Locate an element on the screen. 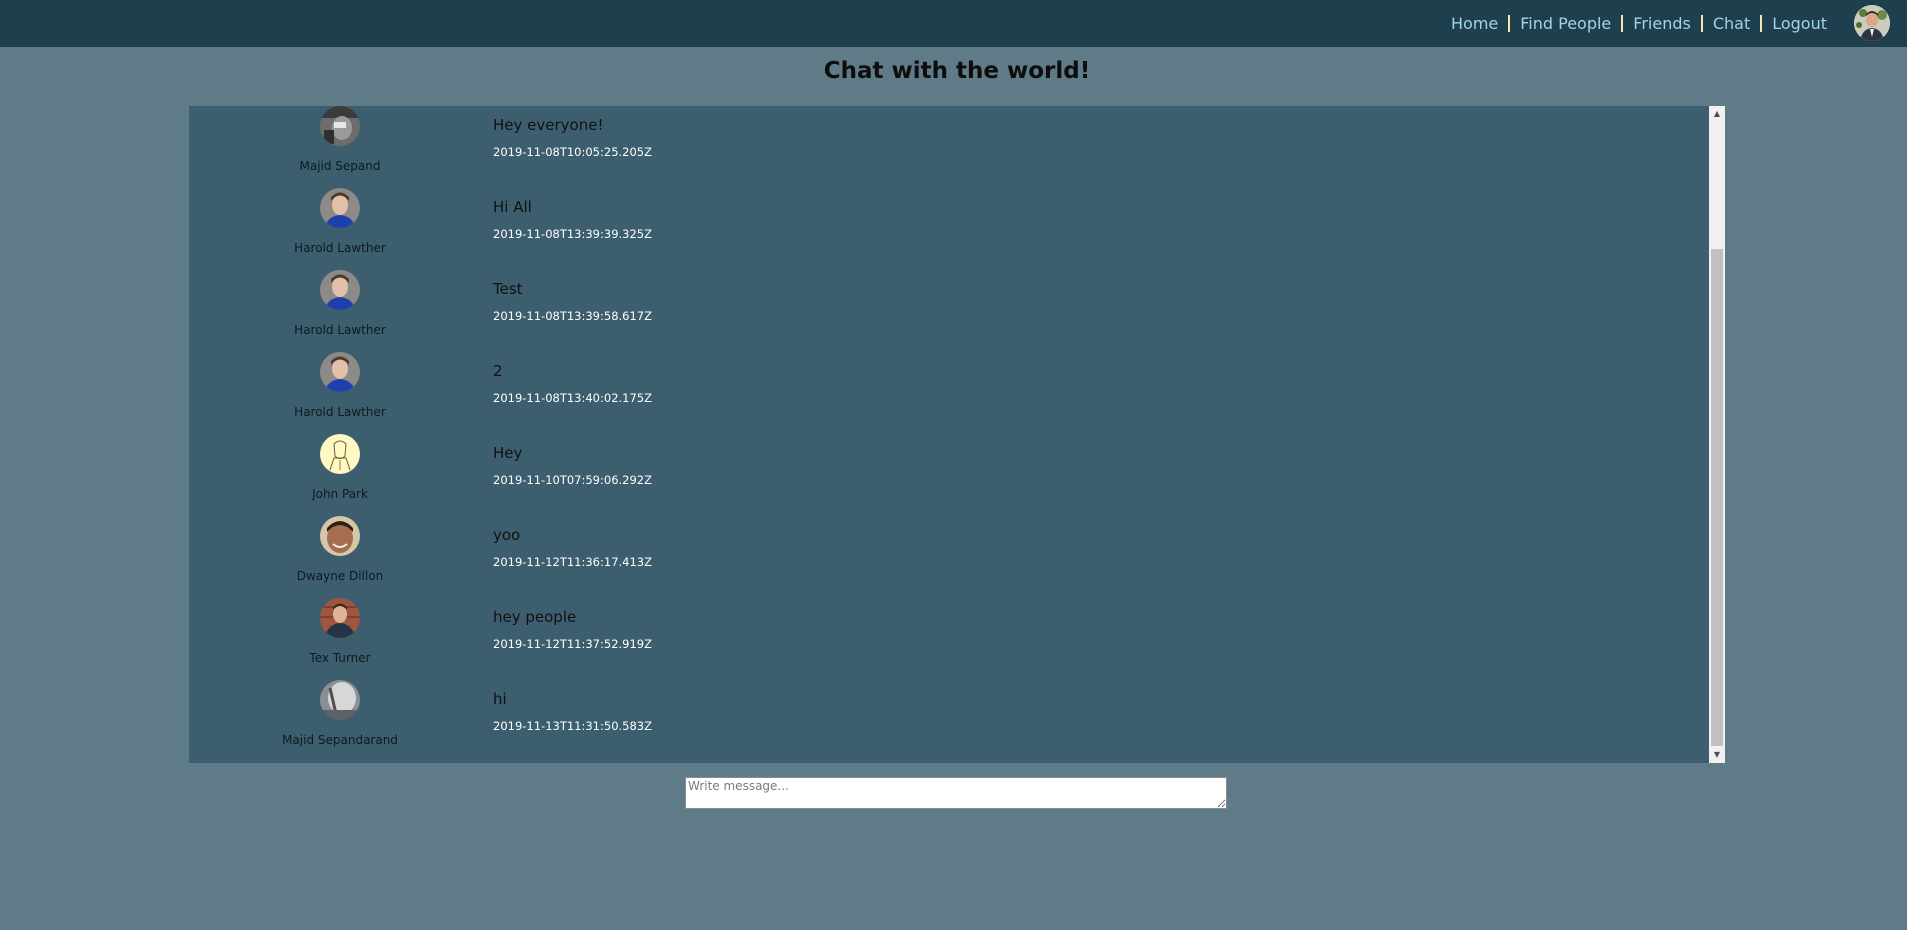 The width and height of the screenshot is (1907, 930). message-author: Dwayne Dillon is located at coordinates (340, 576).